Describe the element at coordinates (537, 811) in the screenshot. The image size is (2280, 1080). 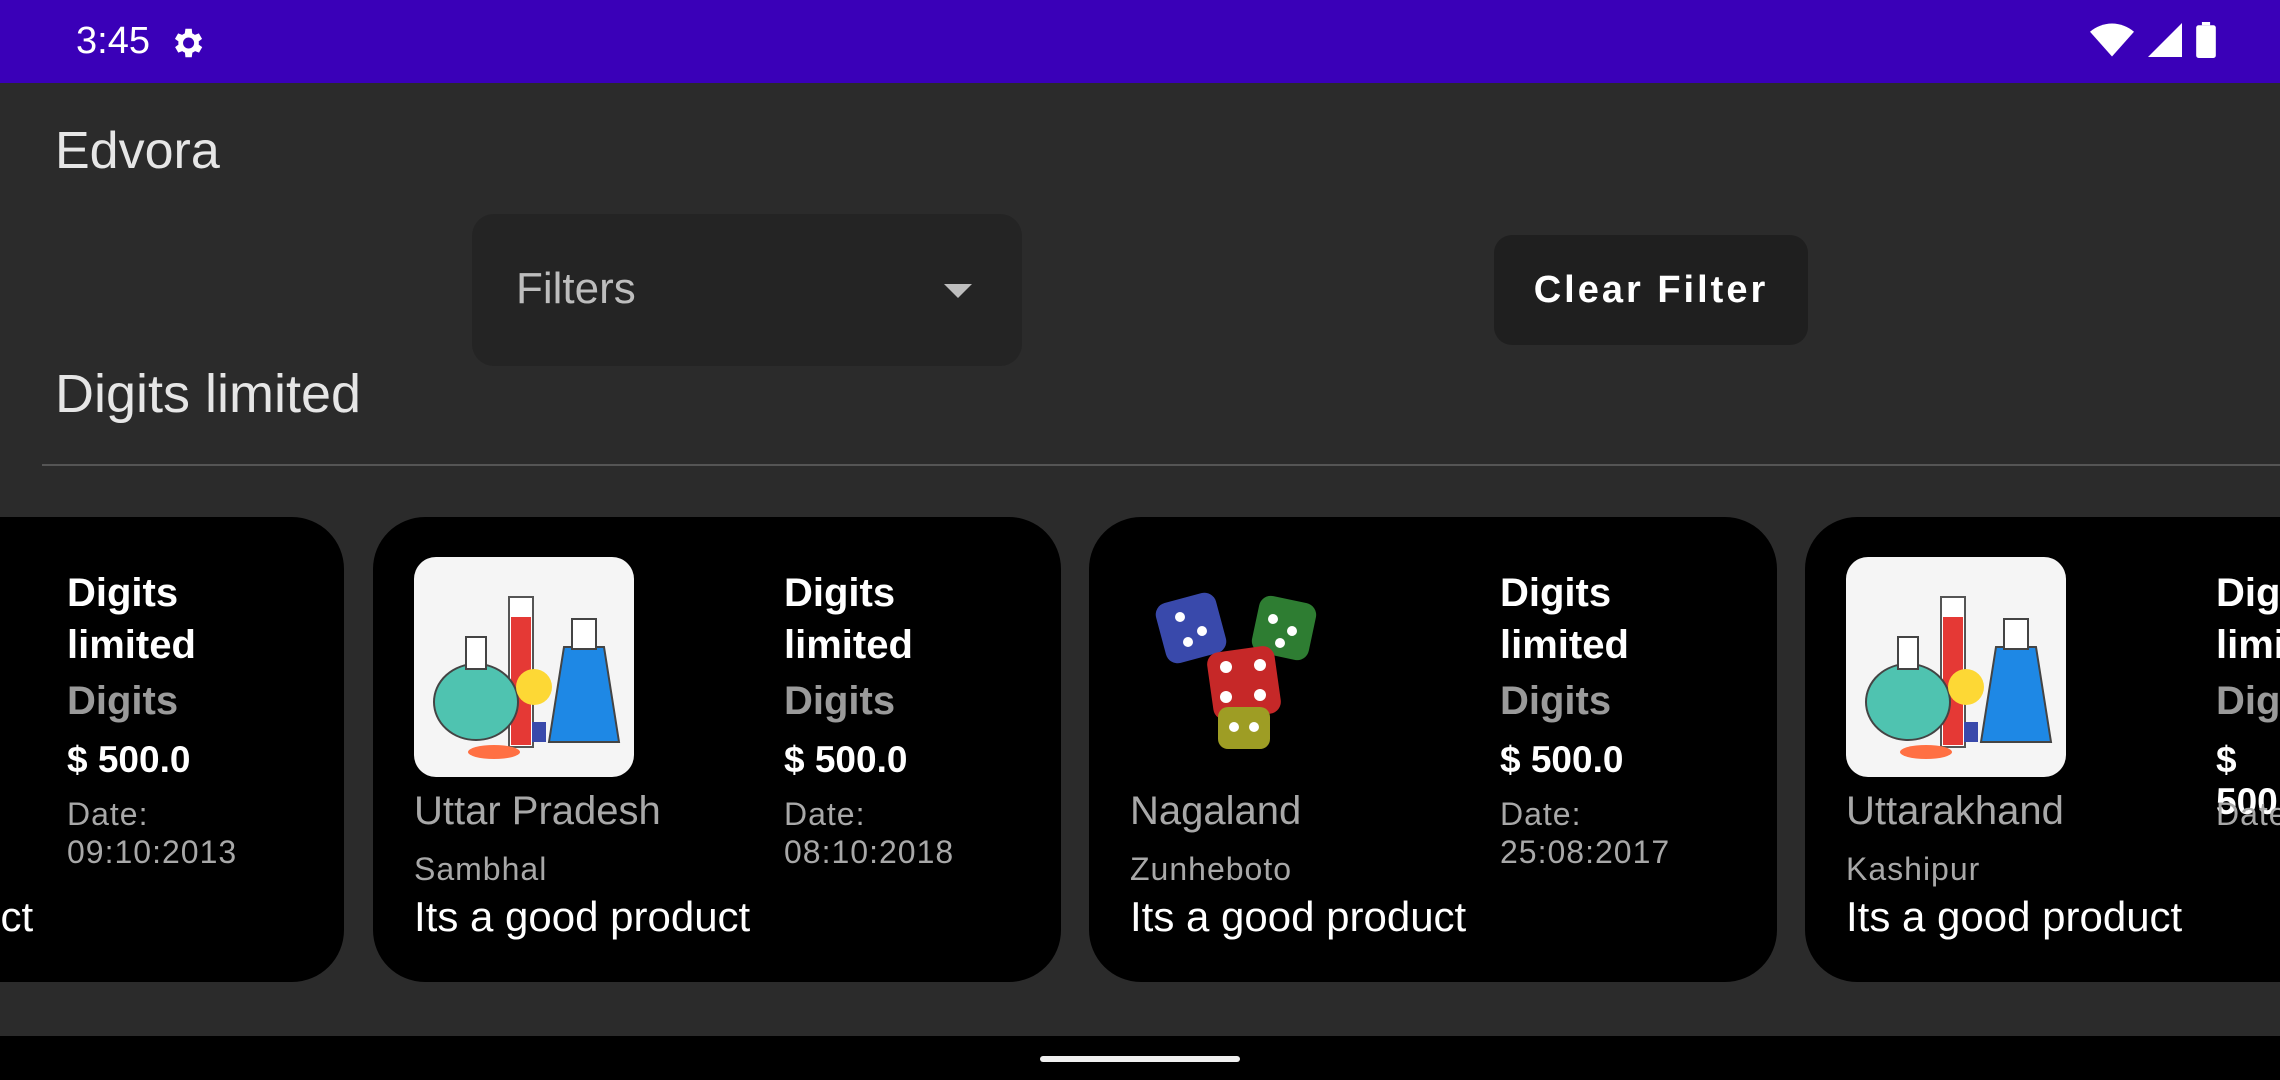
I see `card-state: Uttar Pradesh` at that location.